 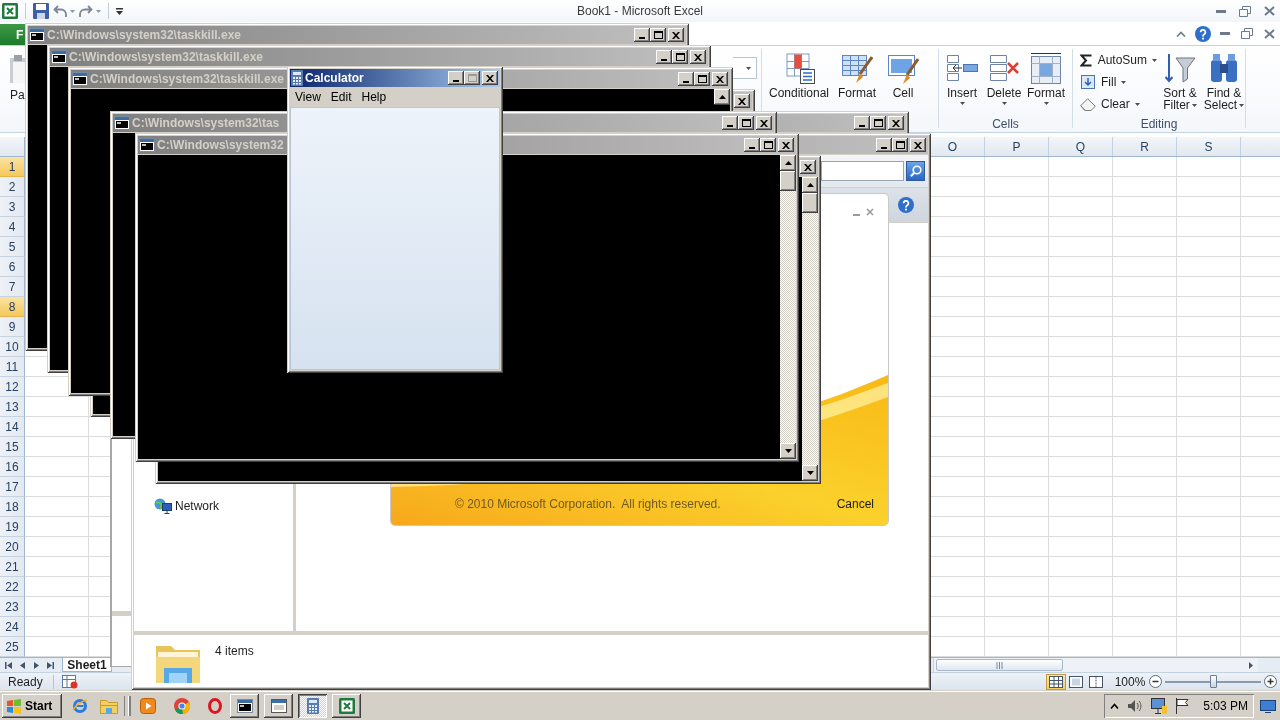 I want to click on ribbon-button: AutoSum, so click(x=1117, y=60).